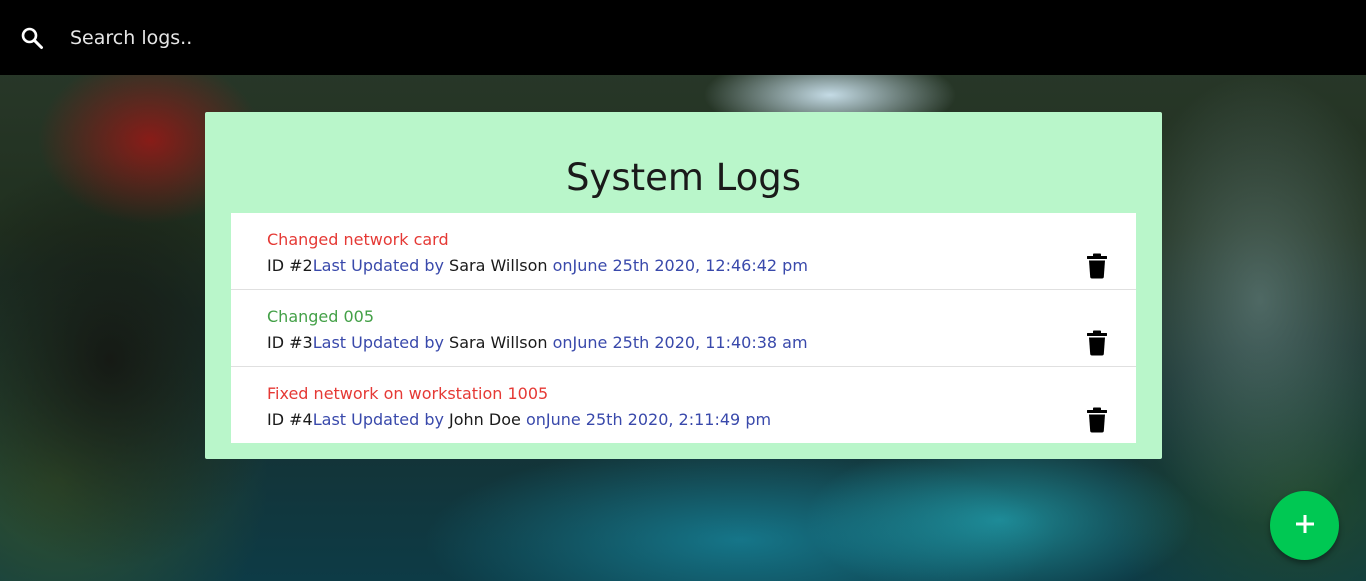 This screenshot has height=581, width=1366. Describe the element at coordinates (485, 419) in the screenshot. I see `log-tech: John Doe` at that location.